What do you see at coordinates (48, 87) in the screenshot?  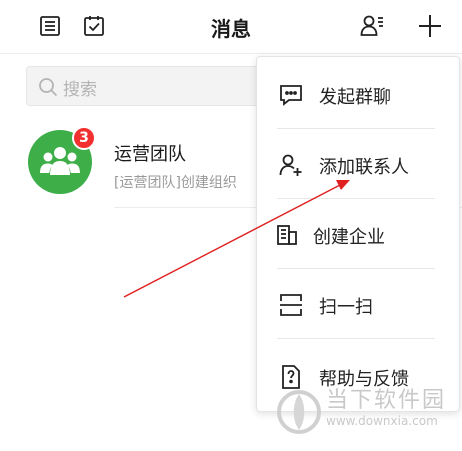 I see `search-icon` at bounding box center [48, 87].